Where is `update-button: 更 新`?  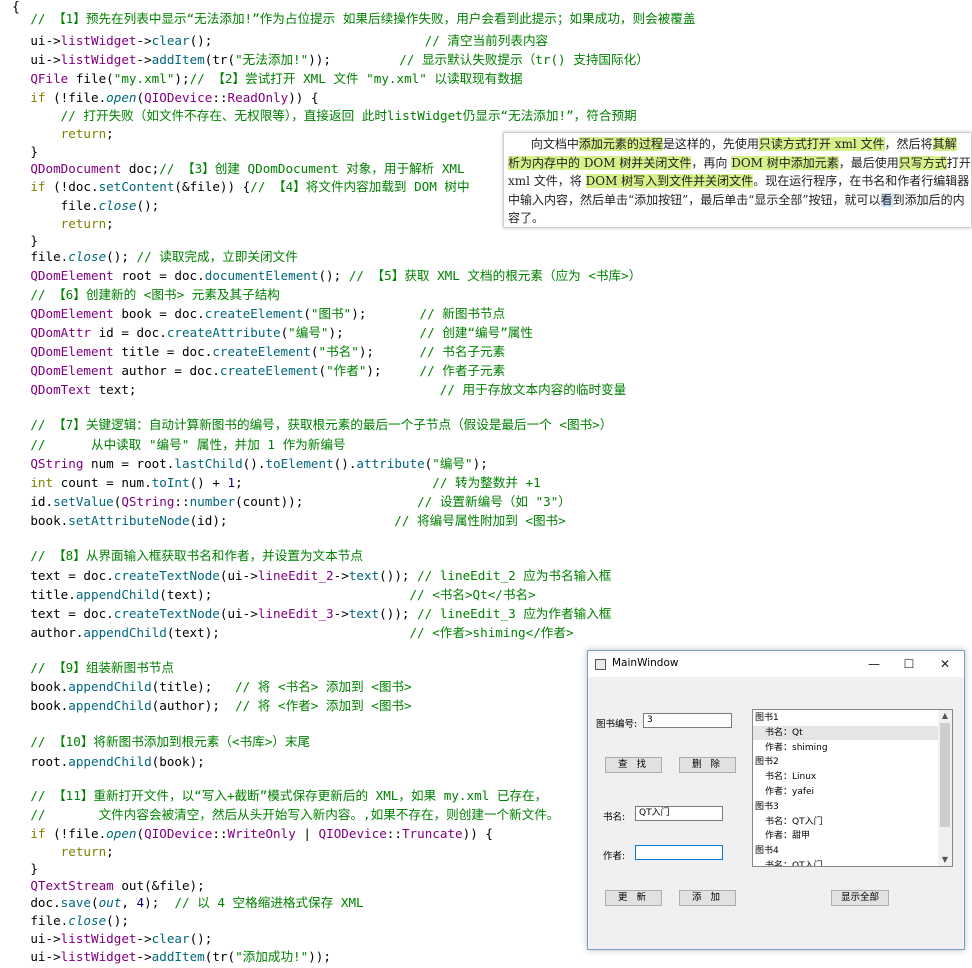
update-button: 更 新 is located at coordinates (633, 898).